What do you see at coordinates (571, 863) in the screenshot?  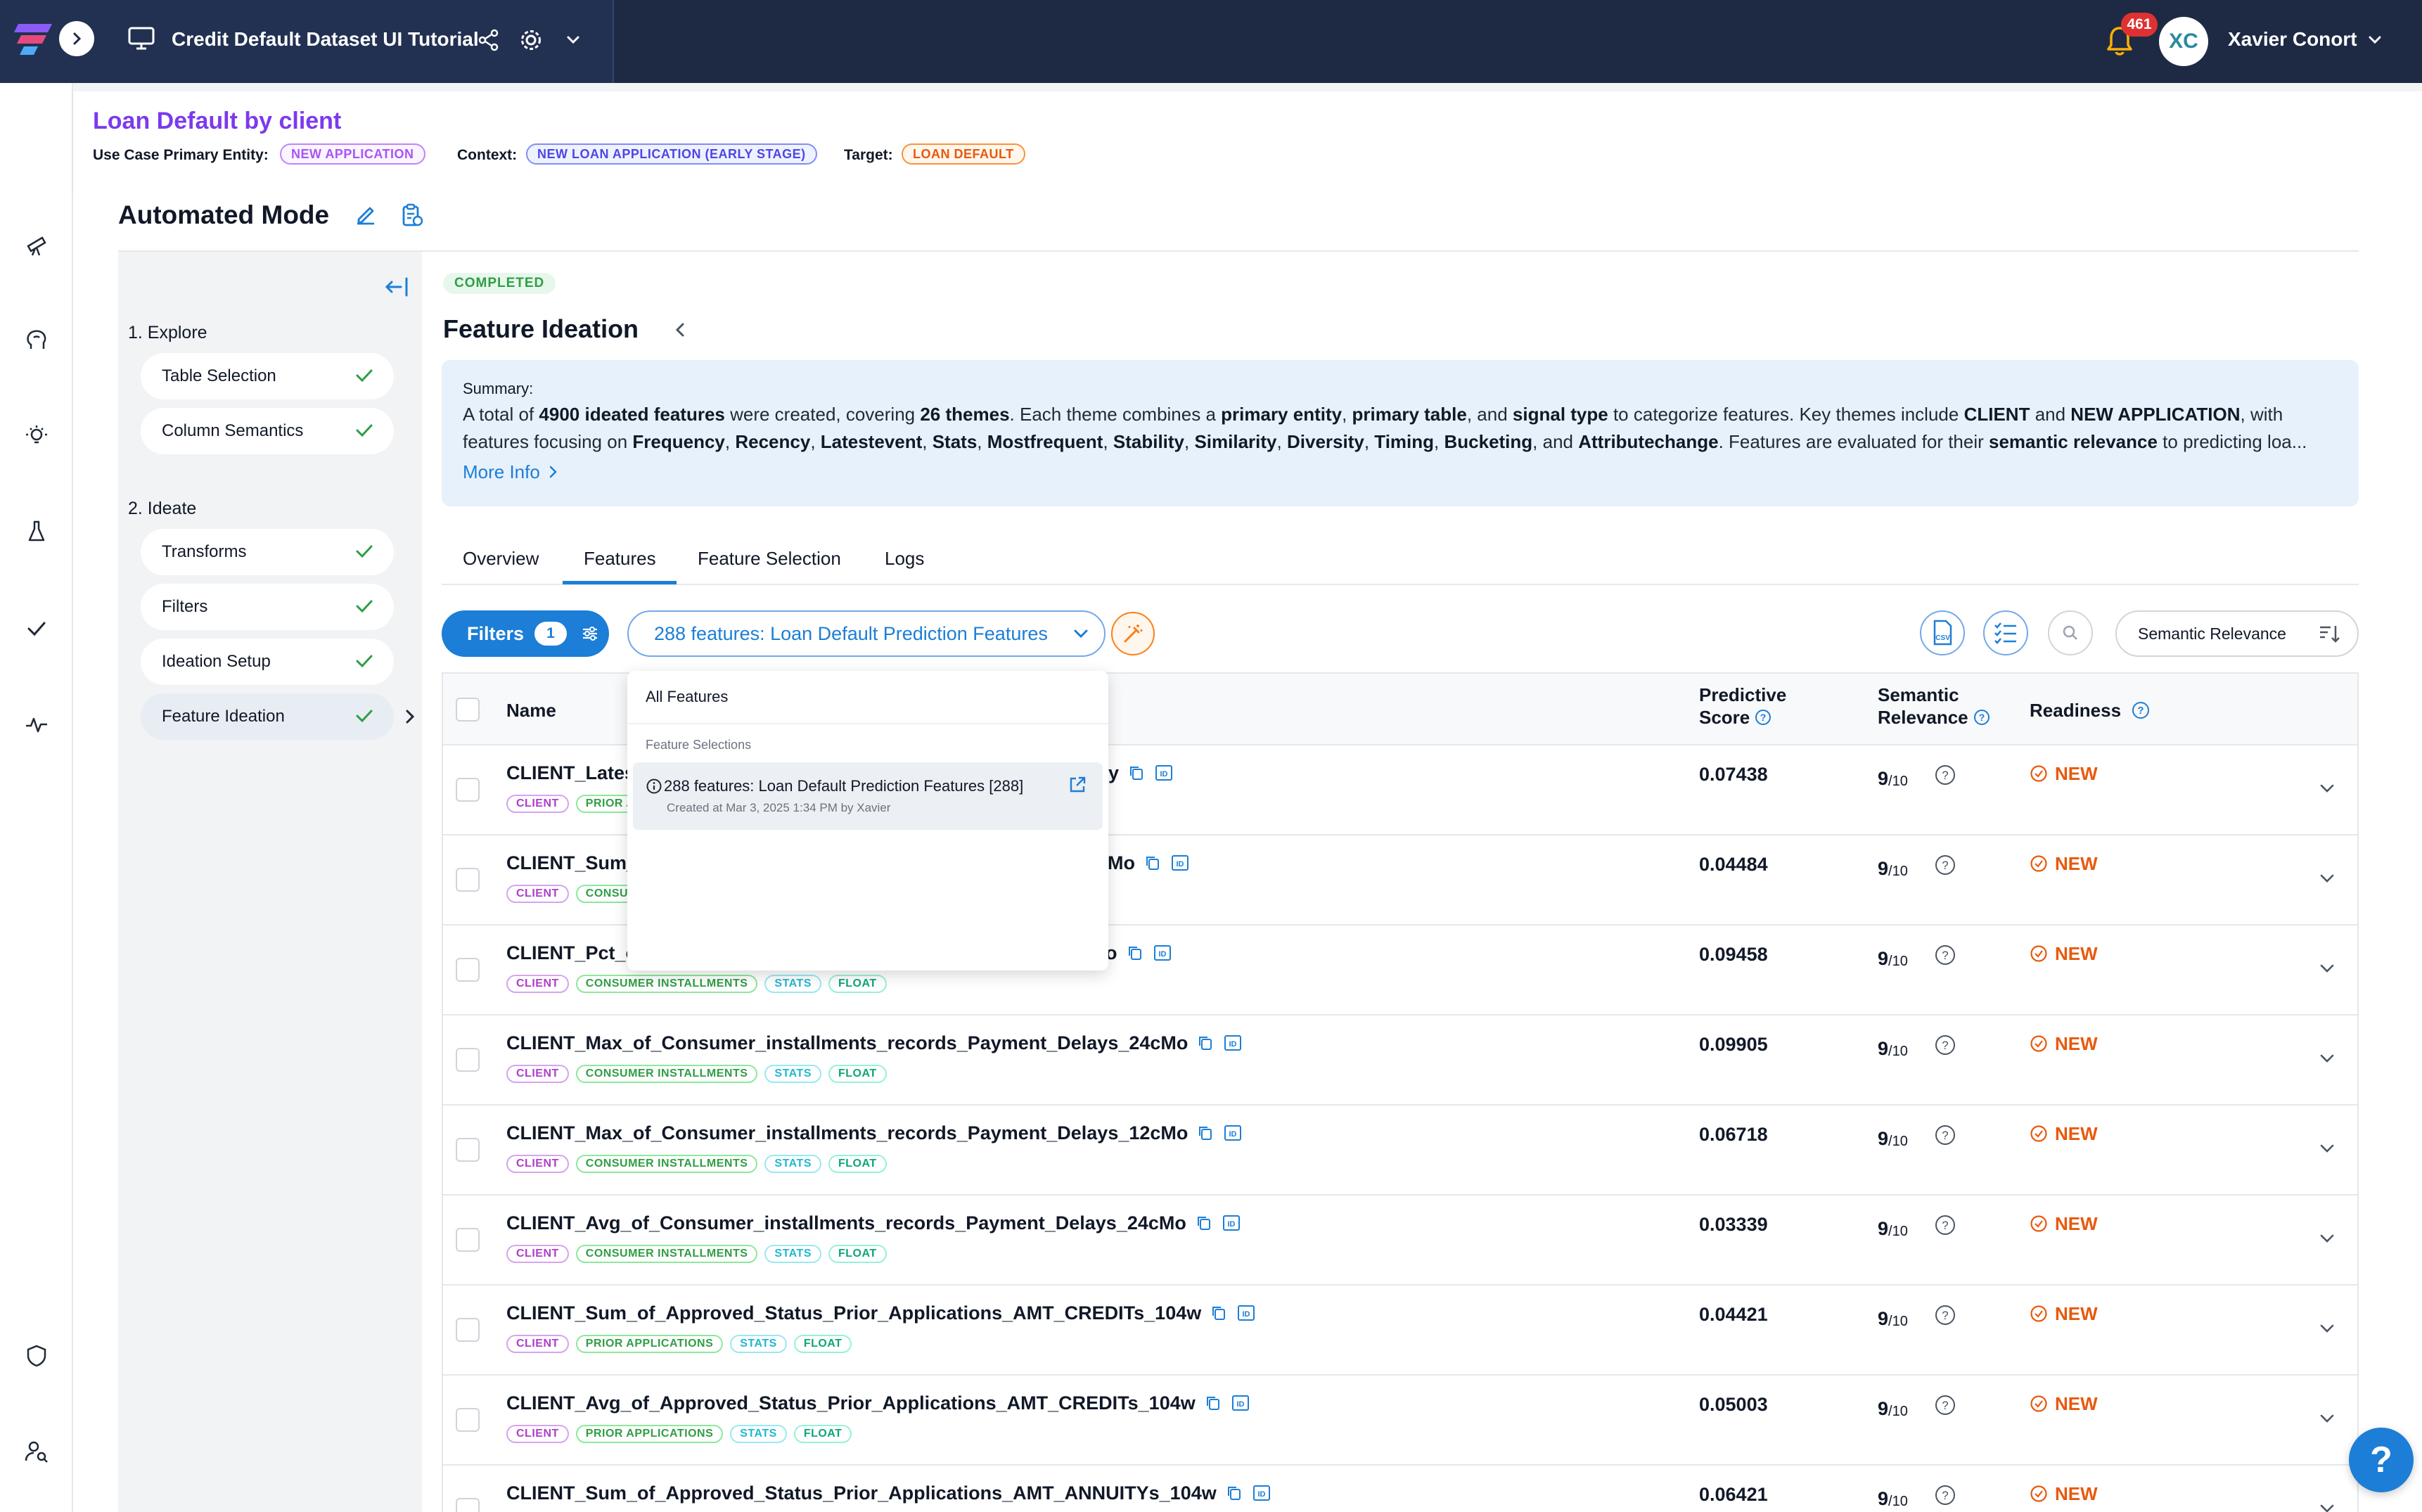 I see `feature-name: CLIENT_Sum_` at bounding box center [571, 863].